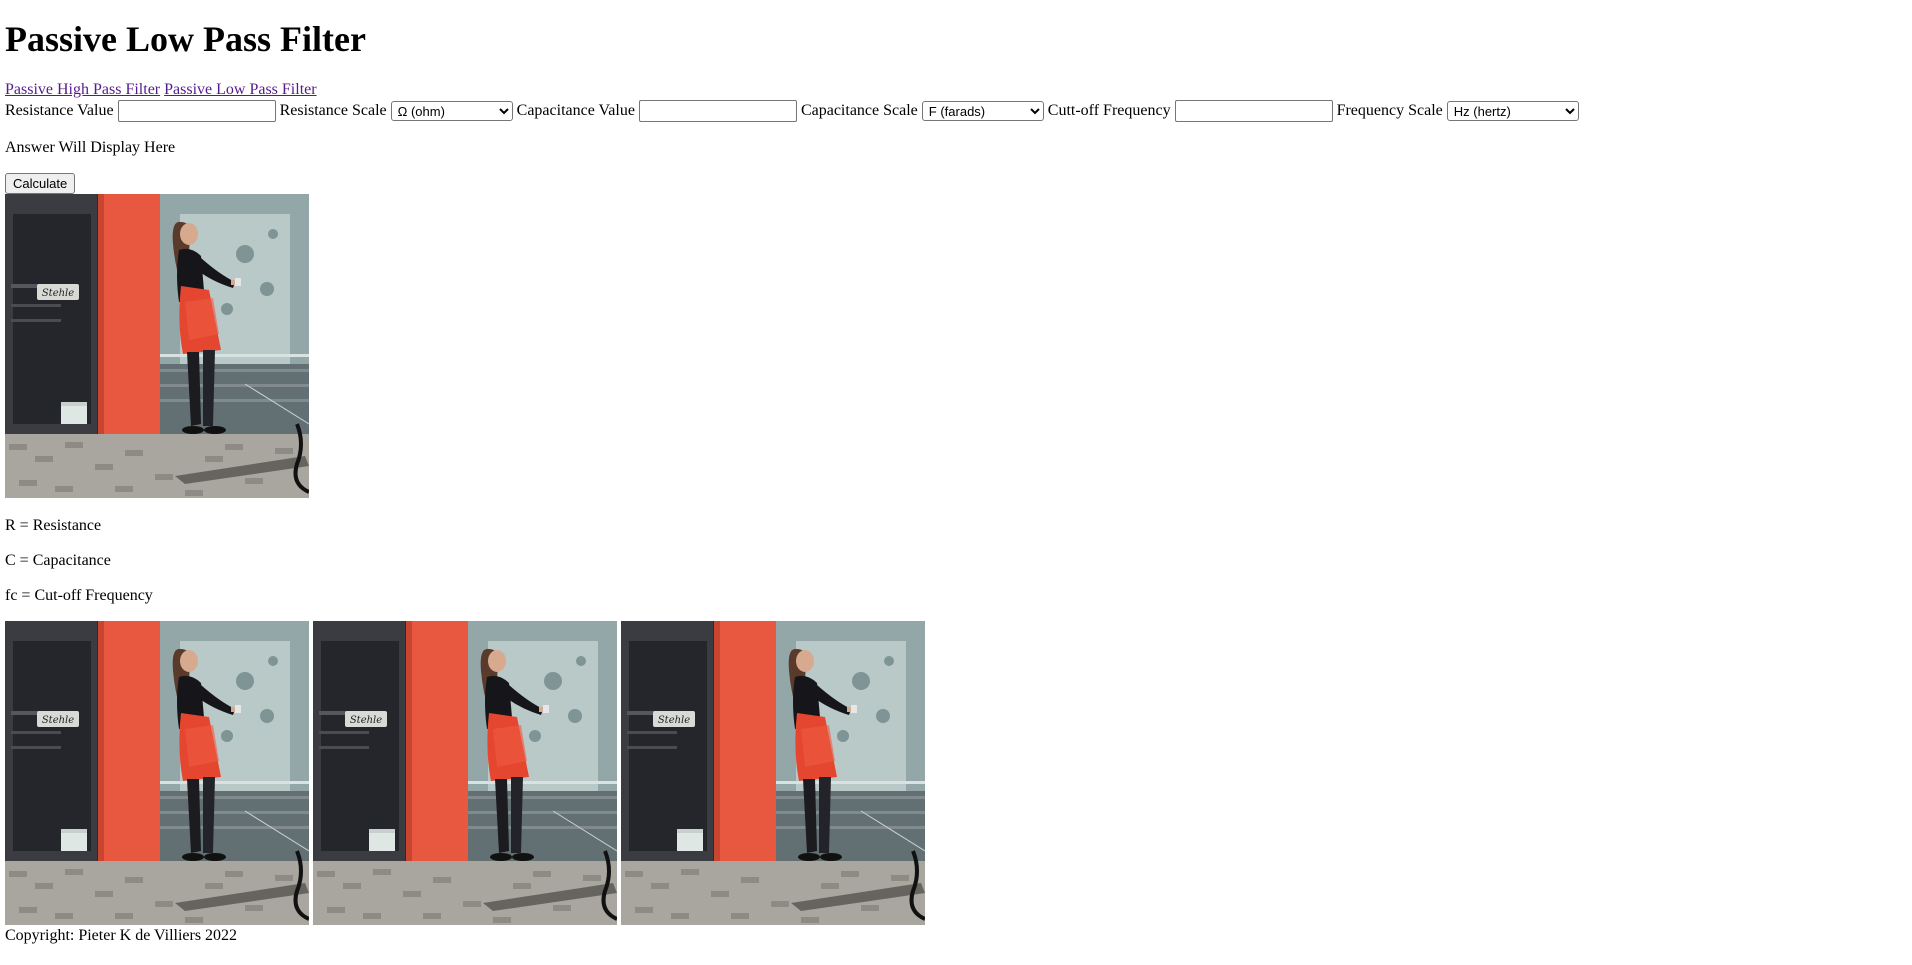  What do you see at coordinates (451, 111) in the screenshot?
I see `resistance-scale-select: Ω (ohm)` at bounding box center [451, 111].